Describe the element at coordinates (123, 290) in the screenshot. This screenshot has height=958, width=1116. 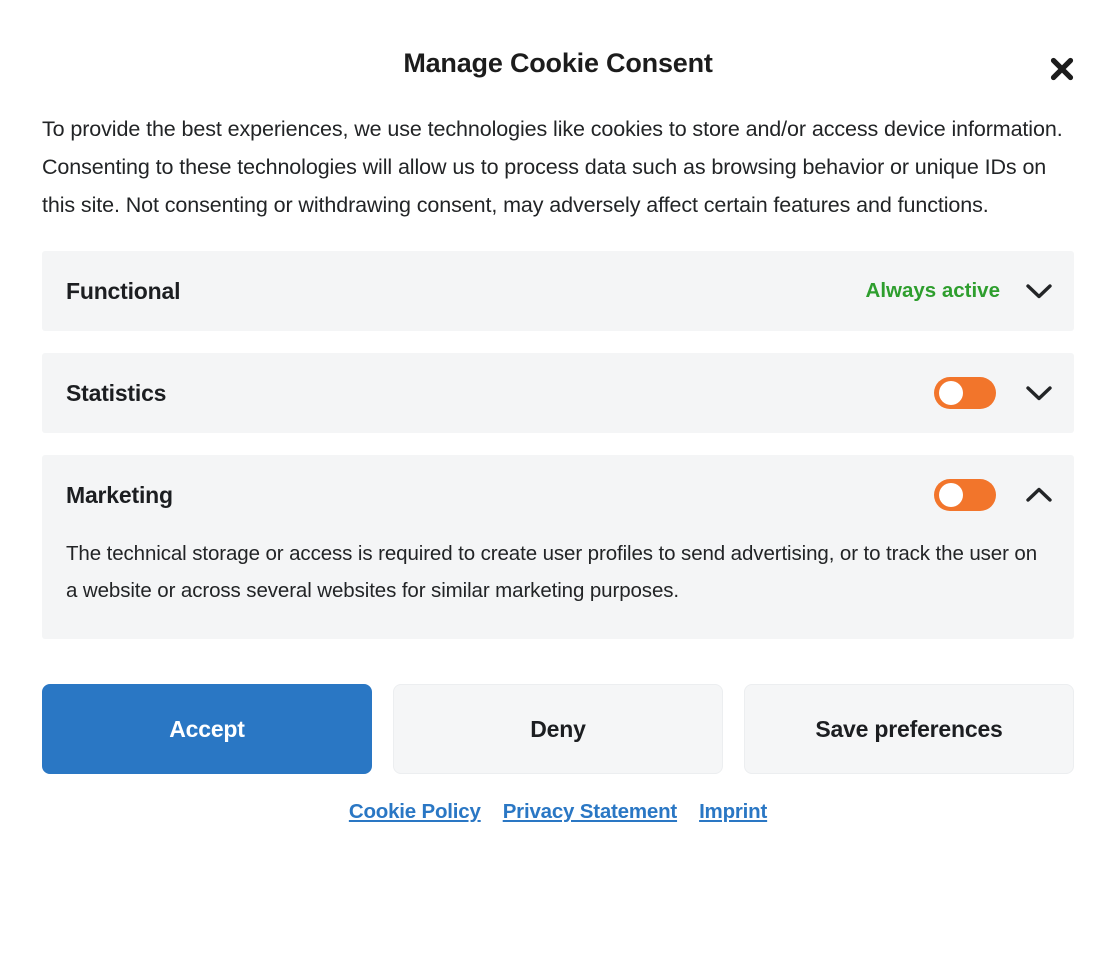
I see `category-functional-label: Functional` at that location.